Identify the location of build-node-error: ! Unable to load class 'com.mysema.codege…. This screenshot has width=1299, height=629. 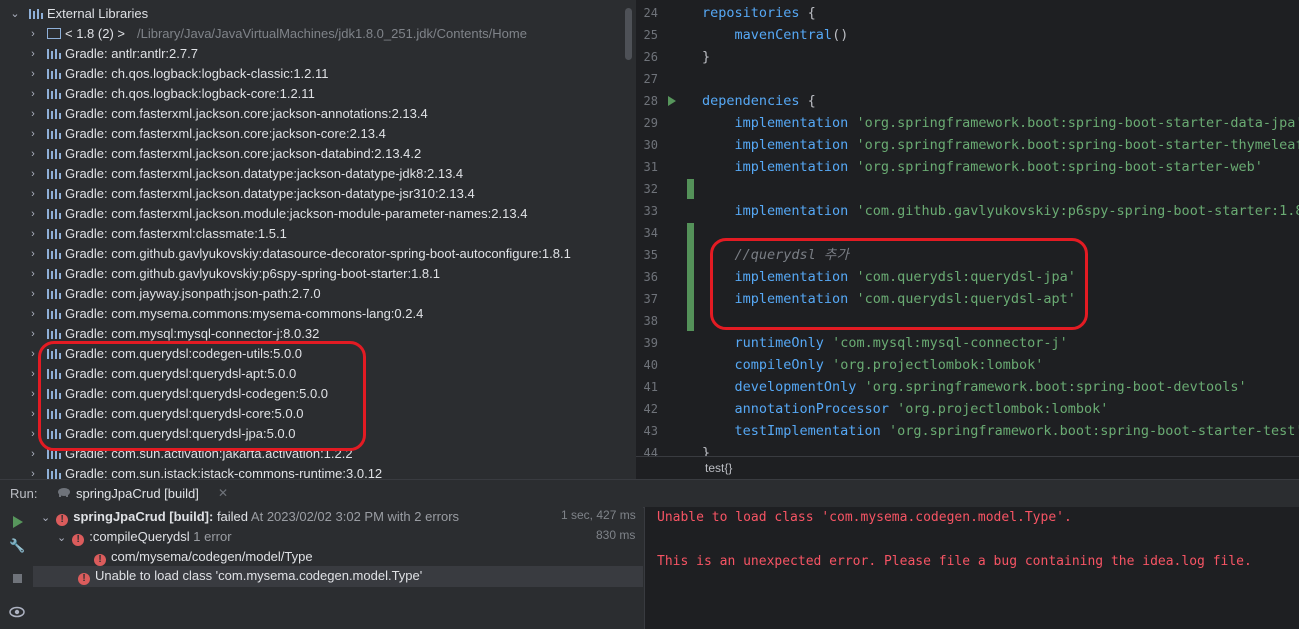
(250, 576).